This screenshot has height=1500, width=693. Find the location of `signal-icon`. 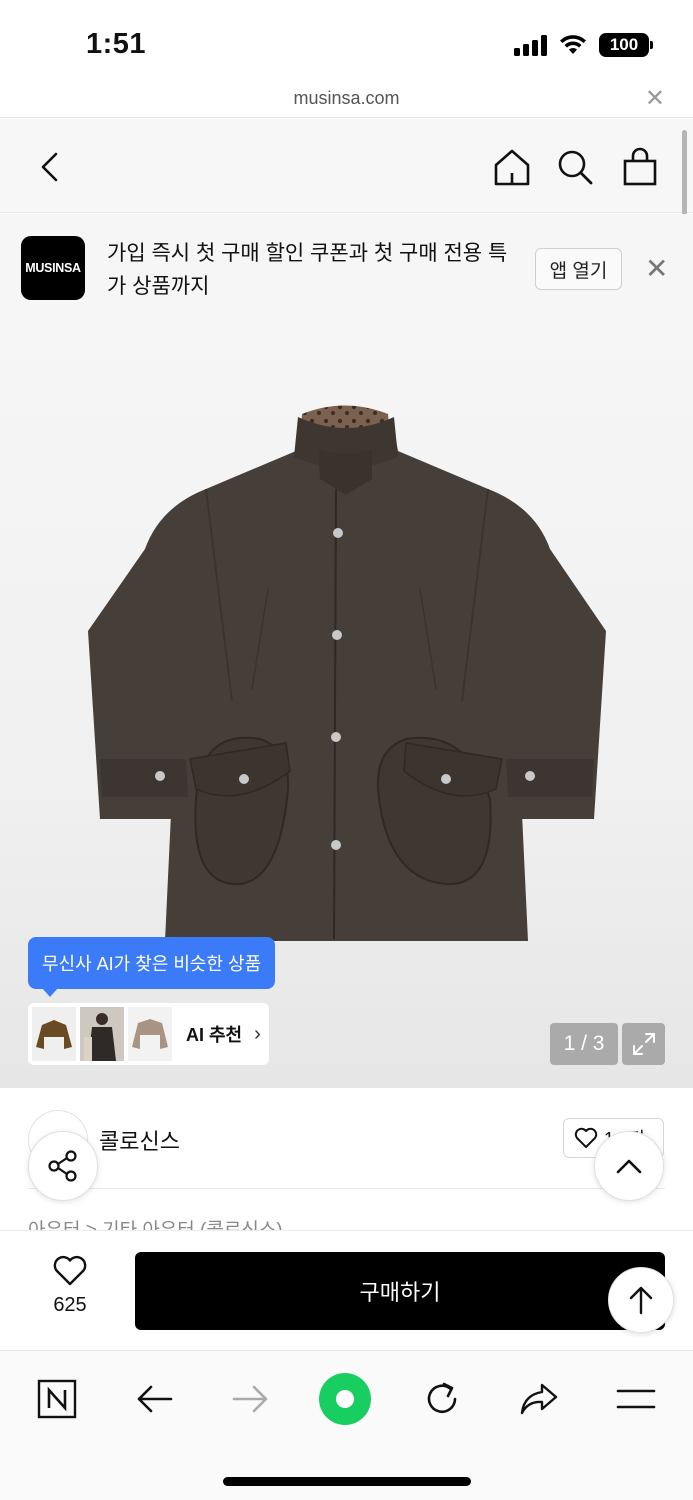

signal-icon is located at coordinates (530, 45).